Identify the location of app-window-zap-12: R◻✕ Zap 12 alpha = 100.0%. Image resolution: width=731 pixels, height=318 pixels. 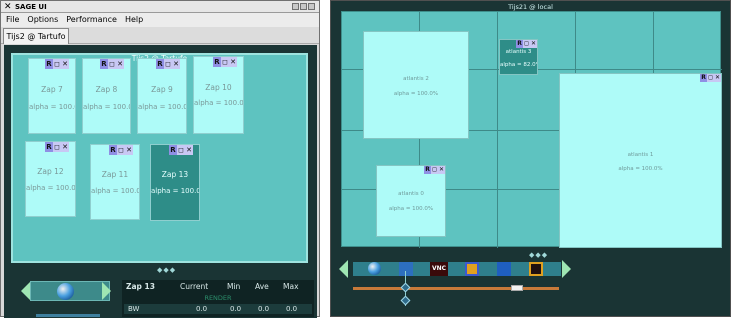
(50, 179).